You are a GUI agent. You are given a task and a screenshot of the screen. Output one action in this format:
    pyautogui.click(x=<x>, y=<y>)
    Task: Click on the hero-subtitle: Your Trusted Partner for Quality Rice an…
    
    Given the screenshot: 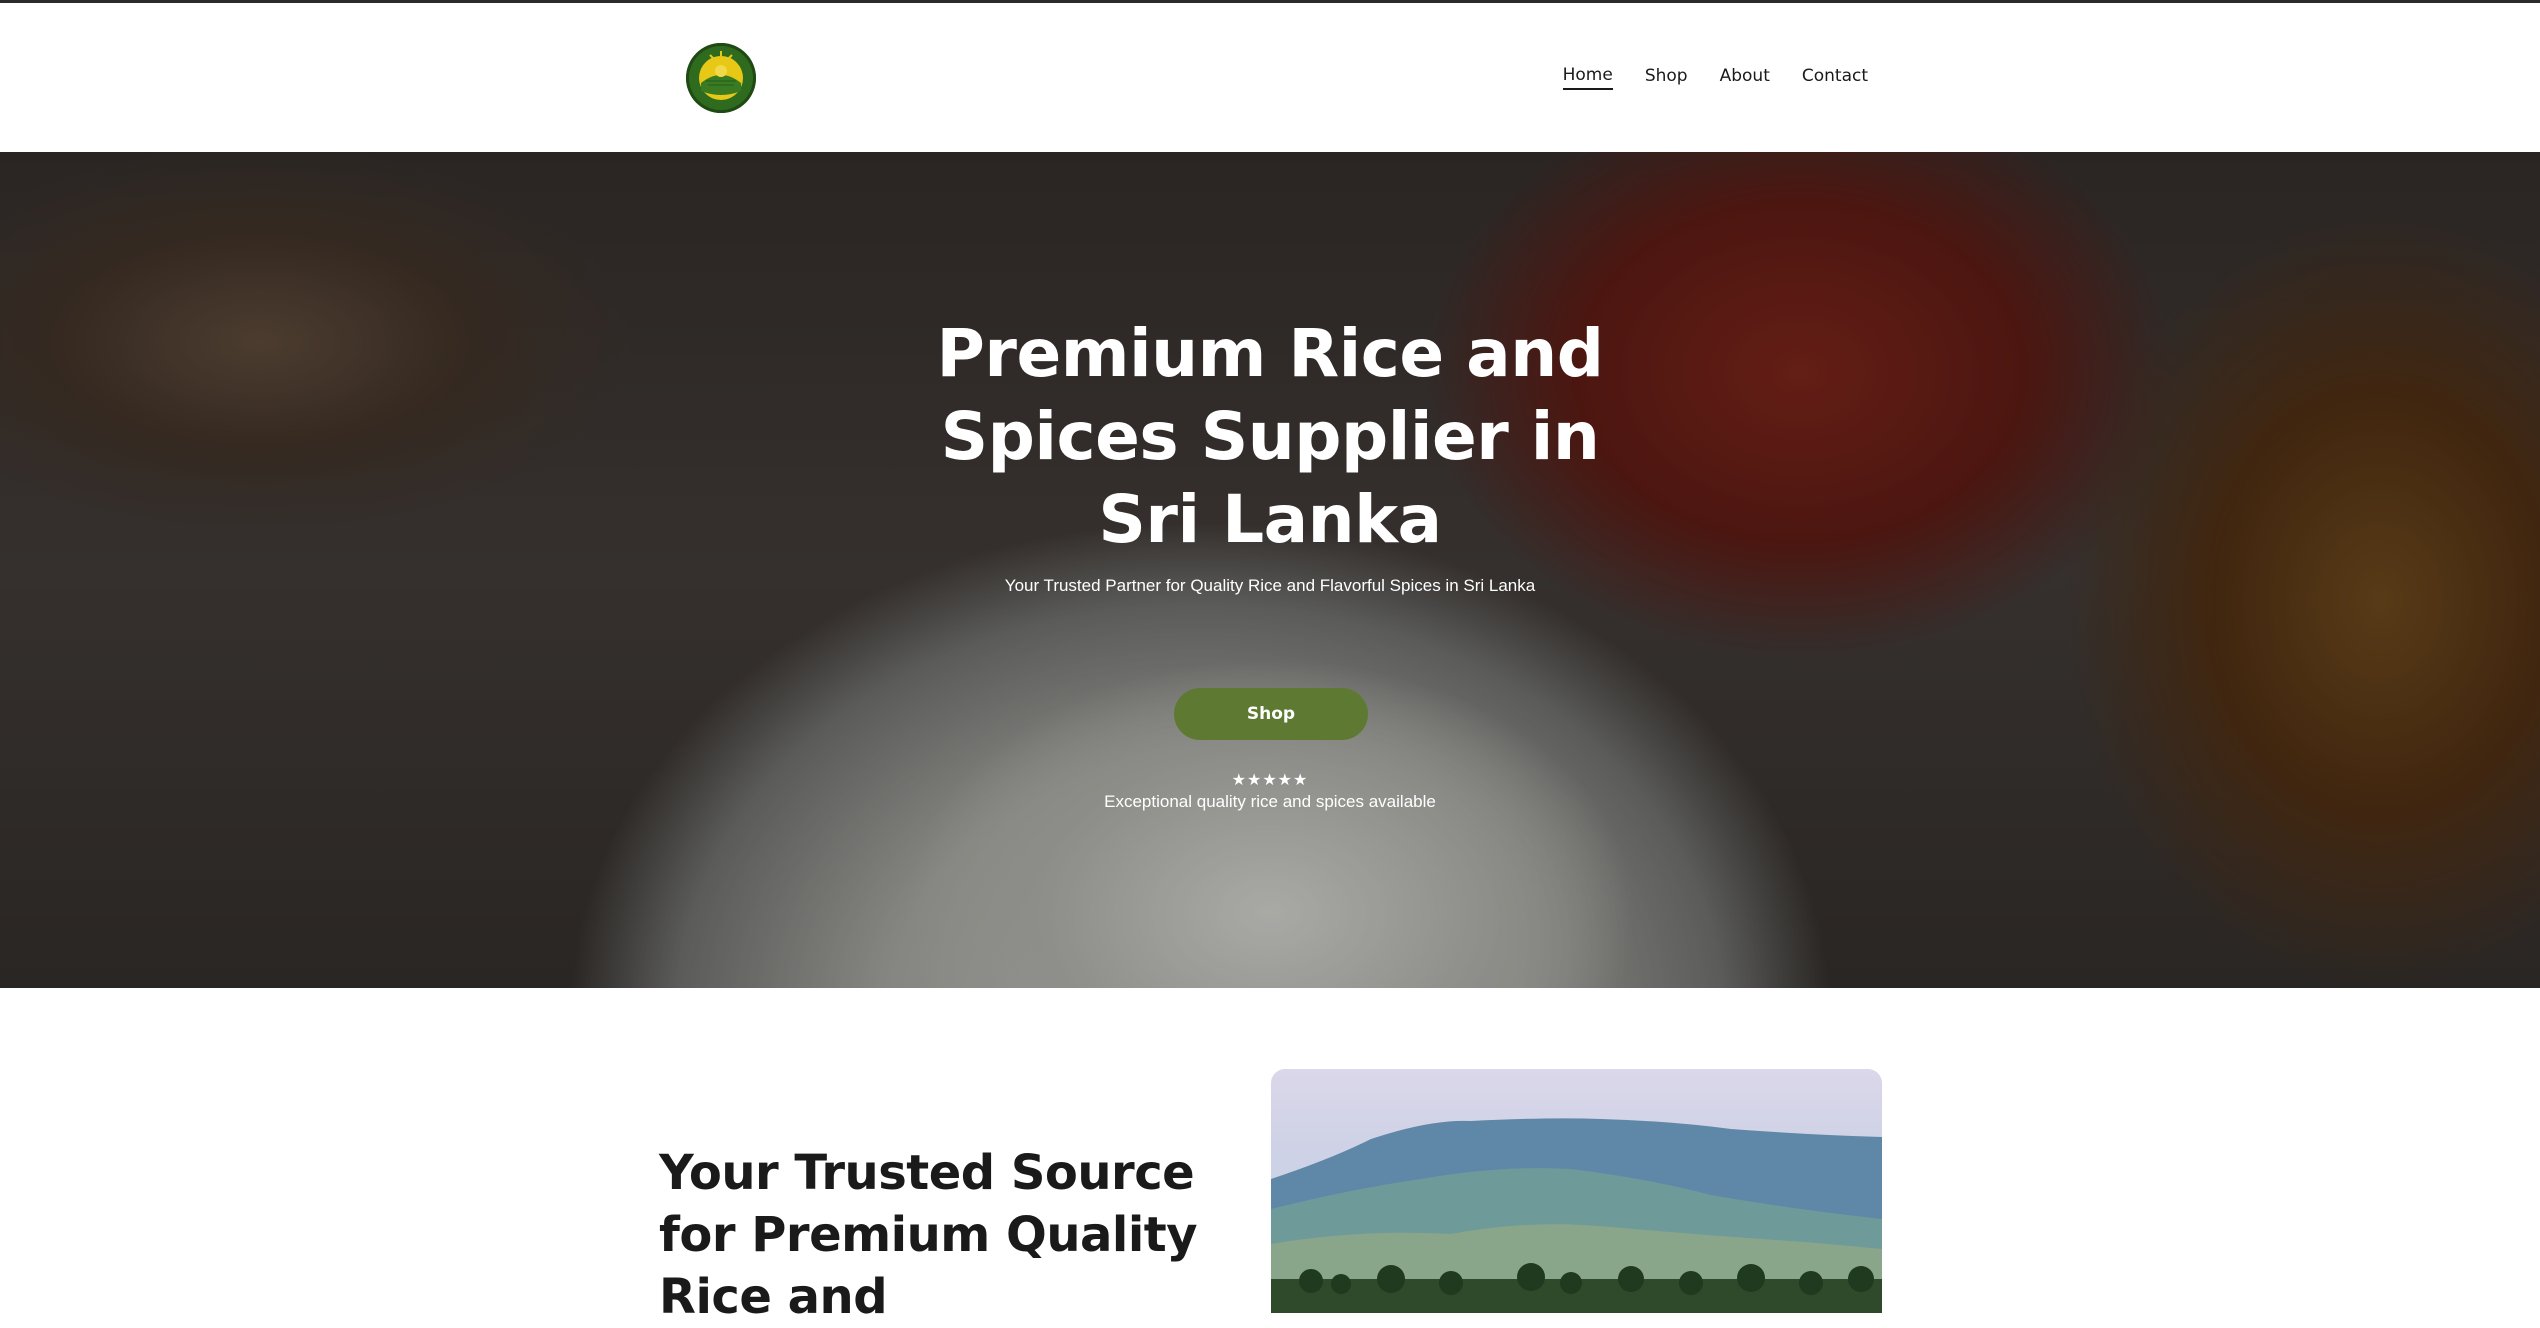 What is the action you would take?
    pyautogui.click(x=1270, y=585)
    